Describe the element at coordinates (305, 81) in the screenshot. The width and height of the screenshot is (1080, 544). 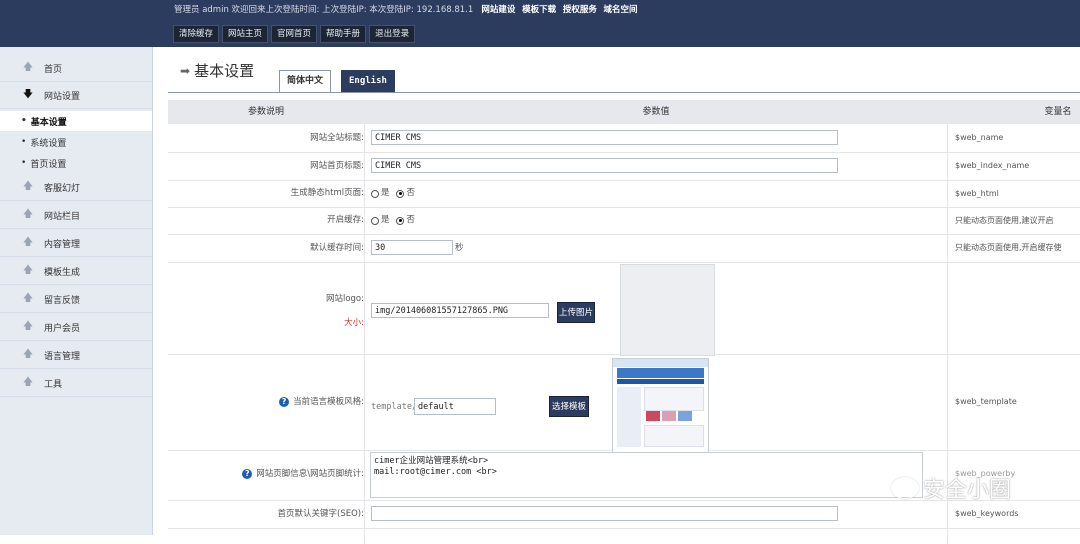
I see `tab-simplified-chinese: 简体中文` at that location.